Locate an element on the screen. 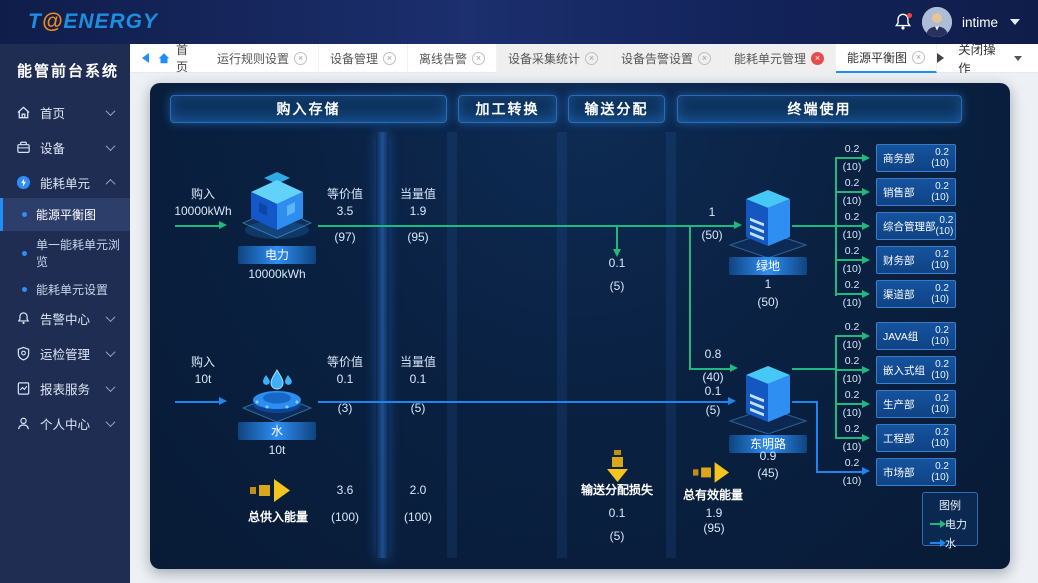 This screenshot has width=1038, height=583. sidebar-subitem-unit-settings: 能耗单元设置 is located at coordinates (65, 289).